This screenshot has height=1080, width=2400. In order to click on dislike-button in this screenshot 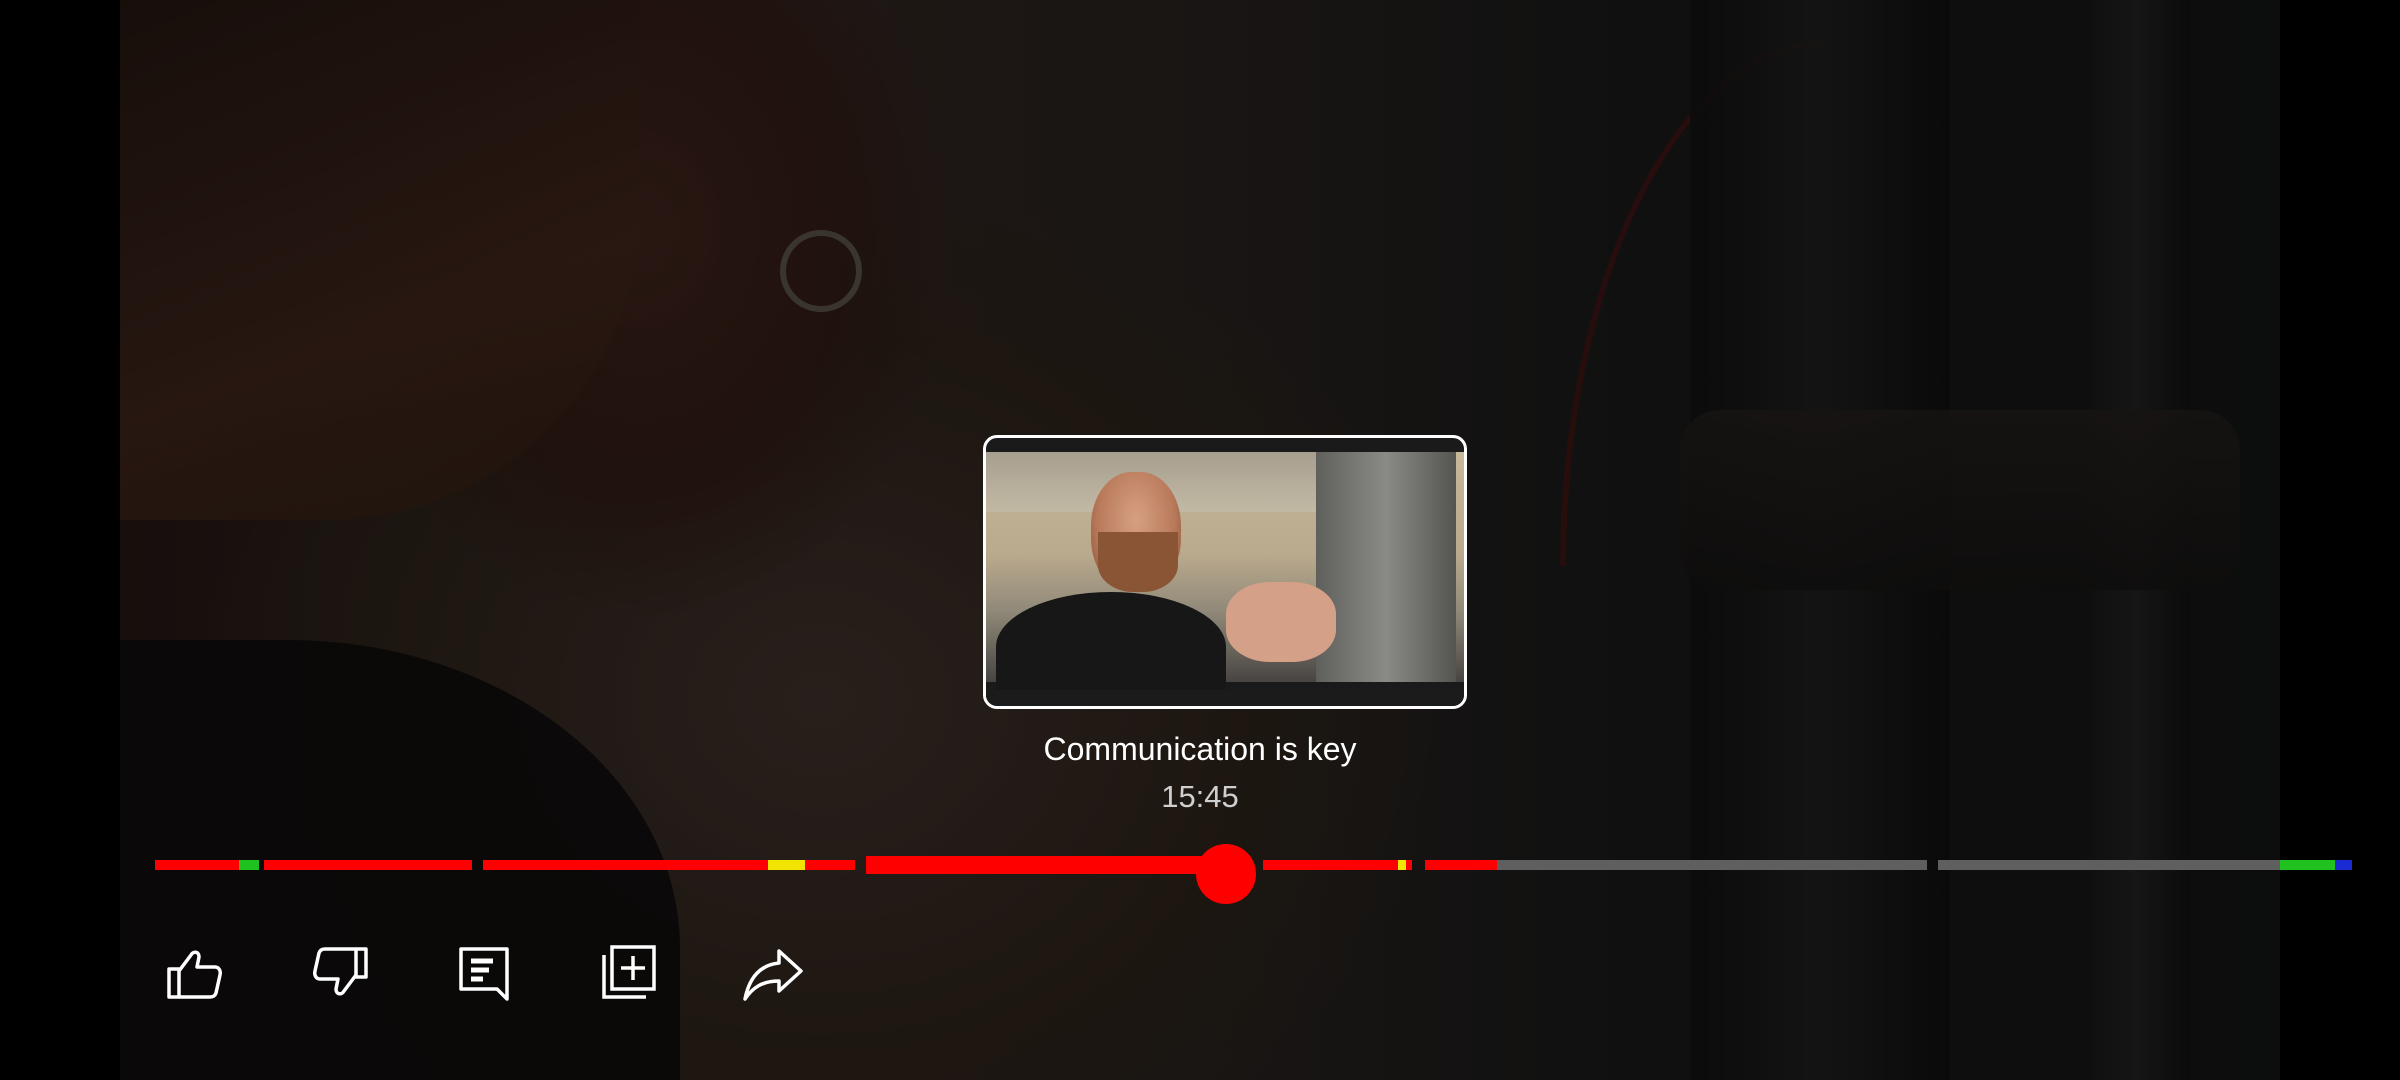, I will do `click(340, 975)`.